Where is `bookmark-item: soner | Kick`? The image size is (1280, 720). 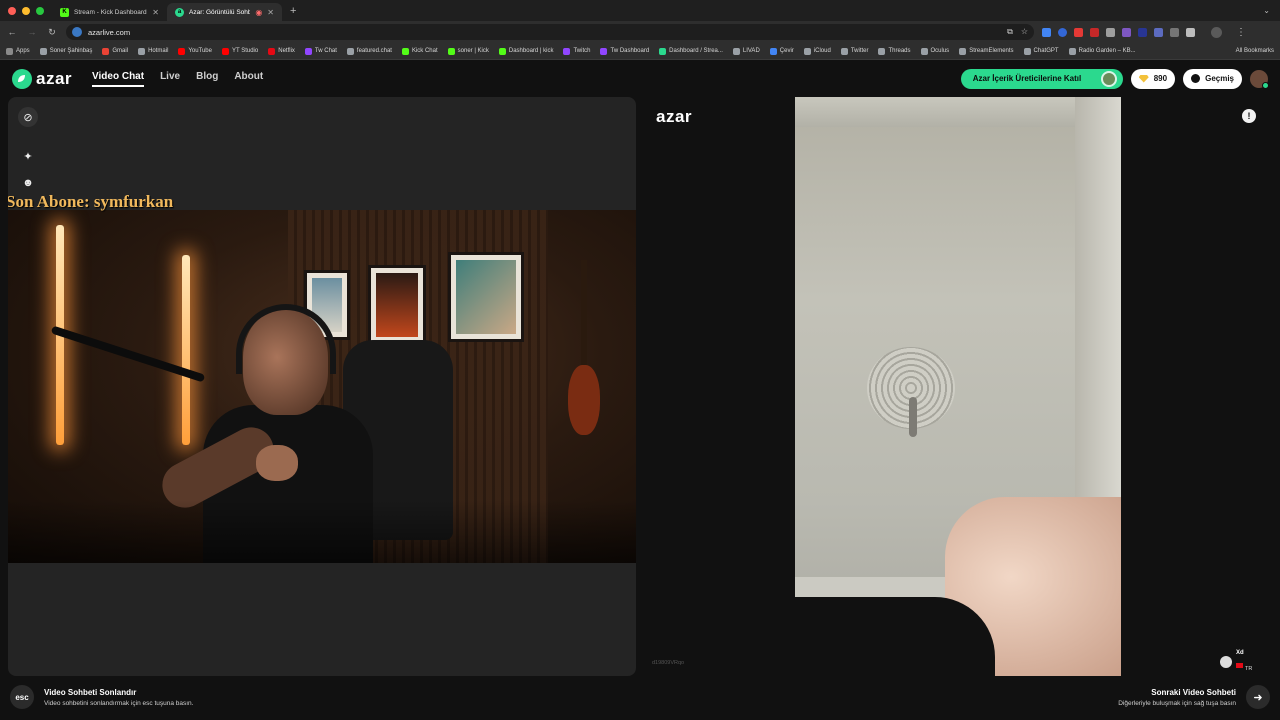 bookmark-item: soner | Kick is located at coordinates (468, 51).